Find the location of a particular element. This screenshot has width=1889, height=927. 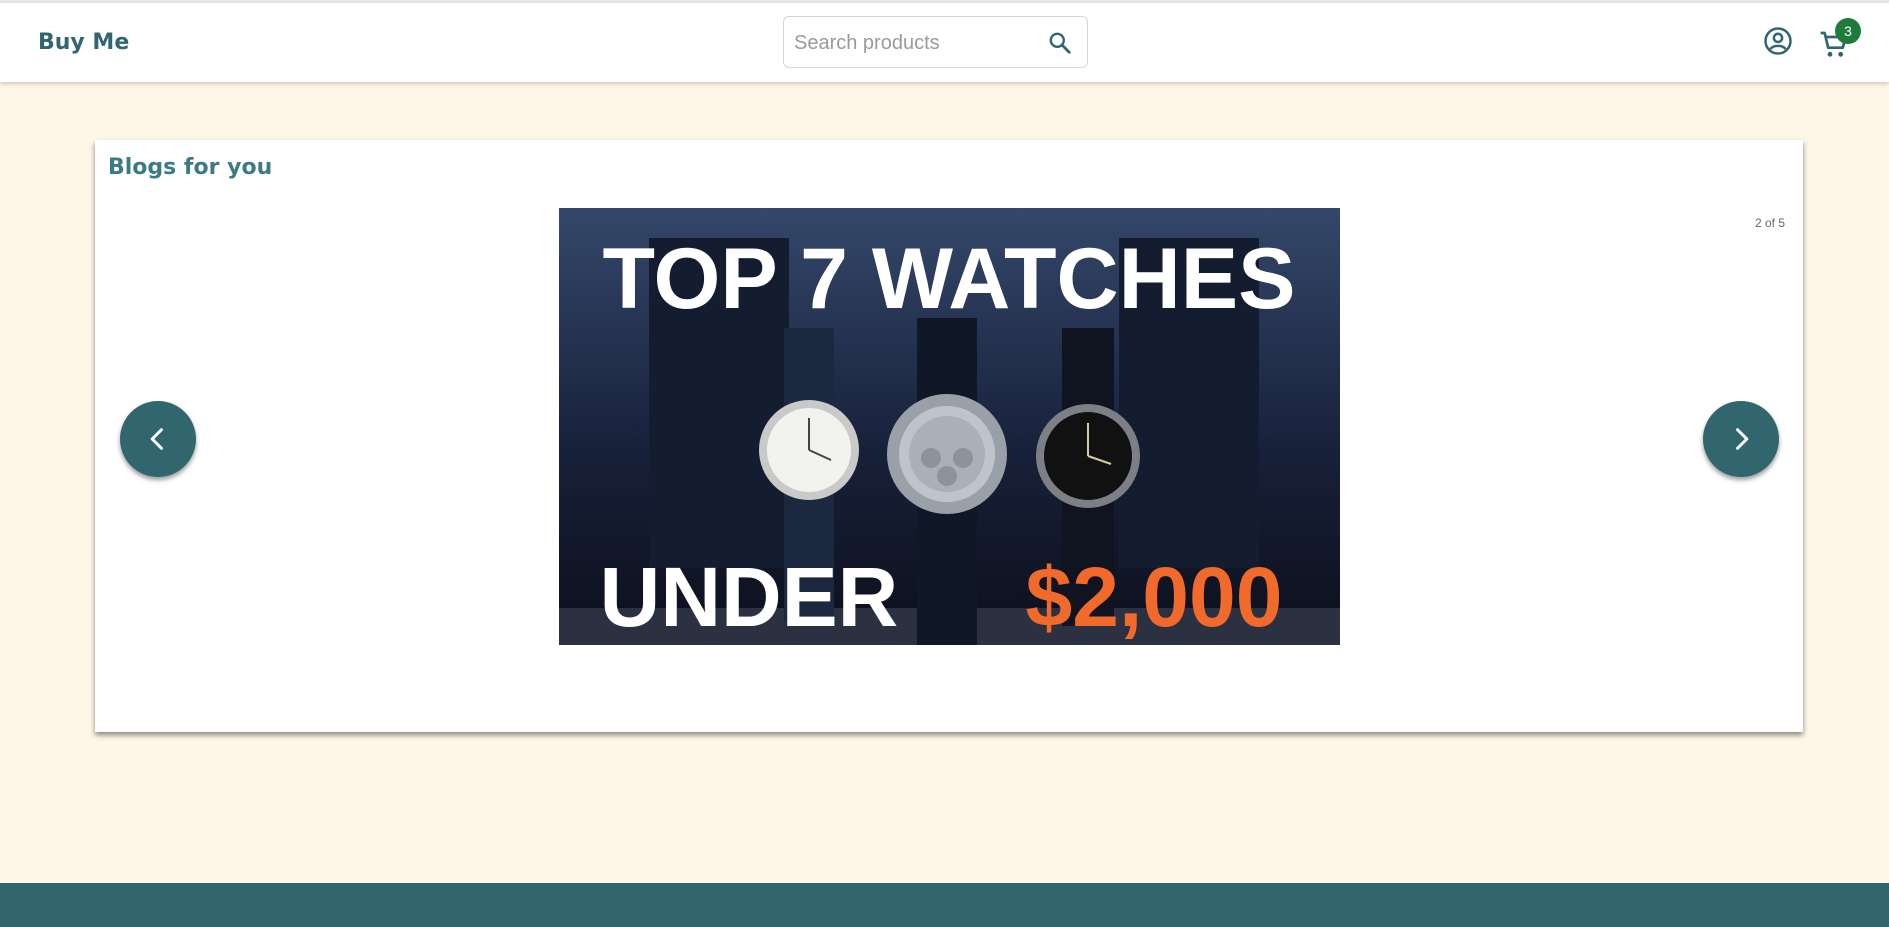

search-input is located at coordinates (914, 43).